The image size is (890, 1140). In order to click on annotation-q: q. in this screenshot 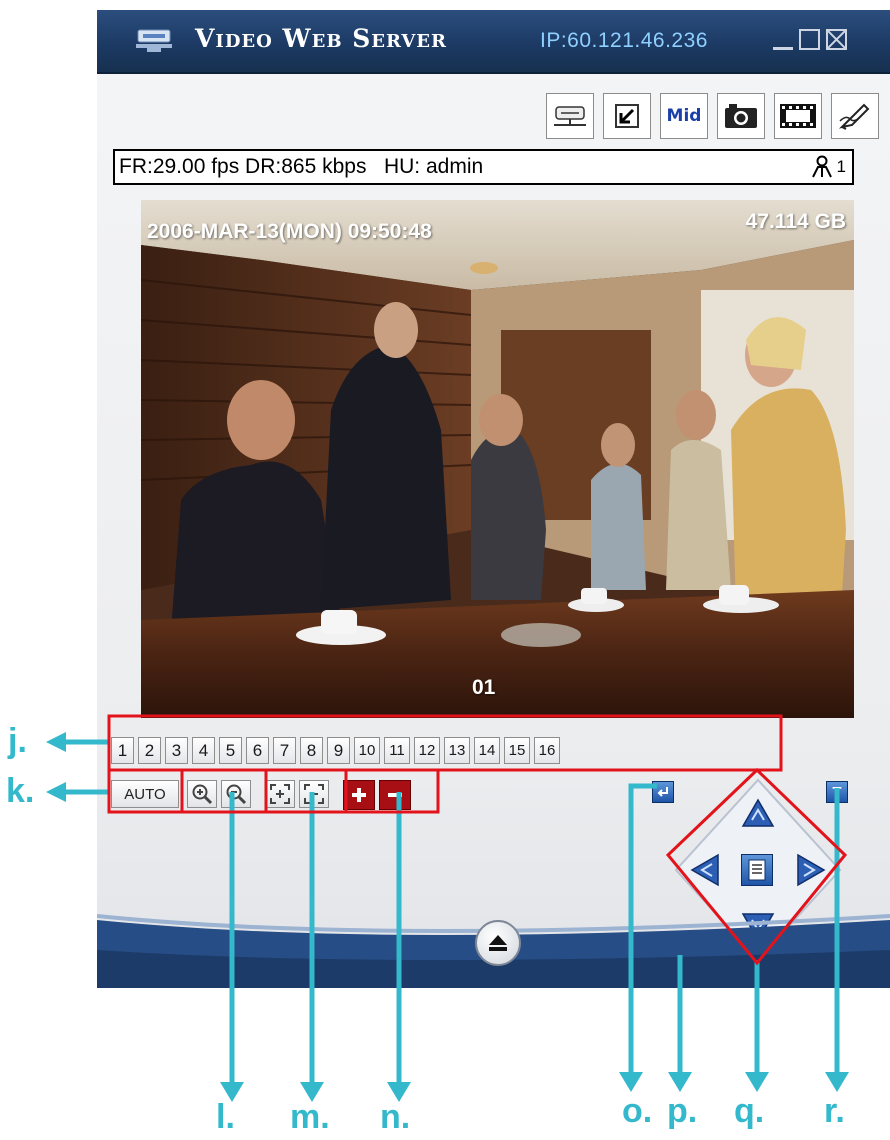, I will do `click(749, 1111)`.